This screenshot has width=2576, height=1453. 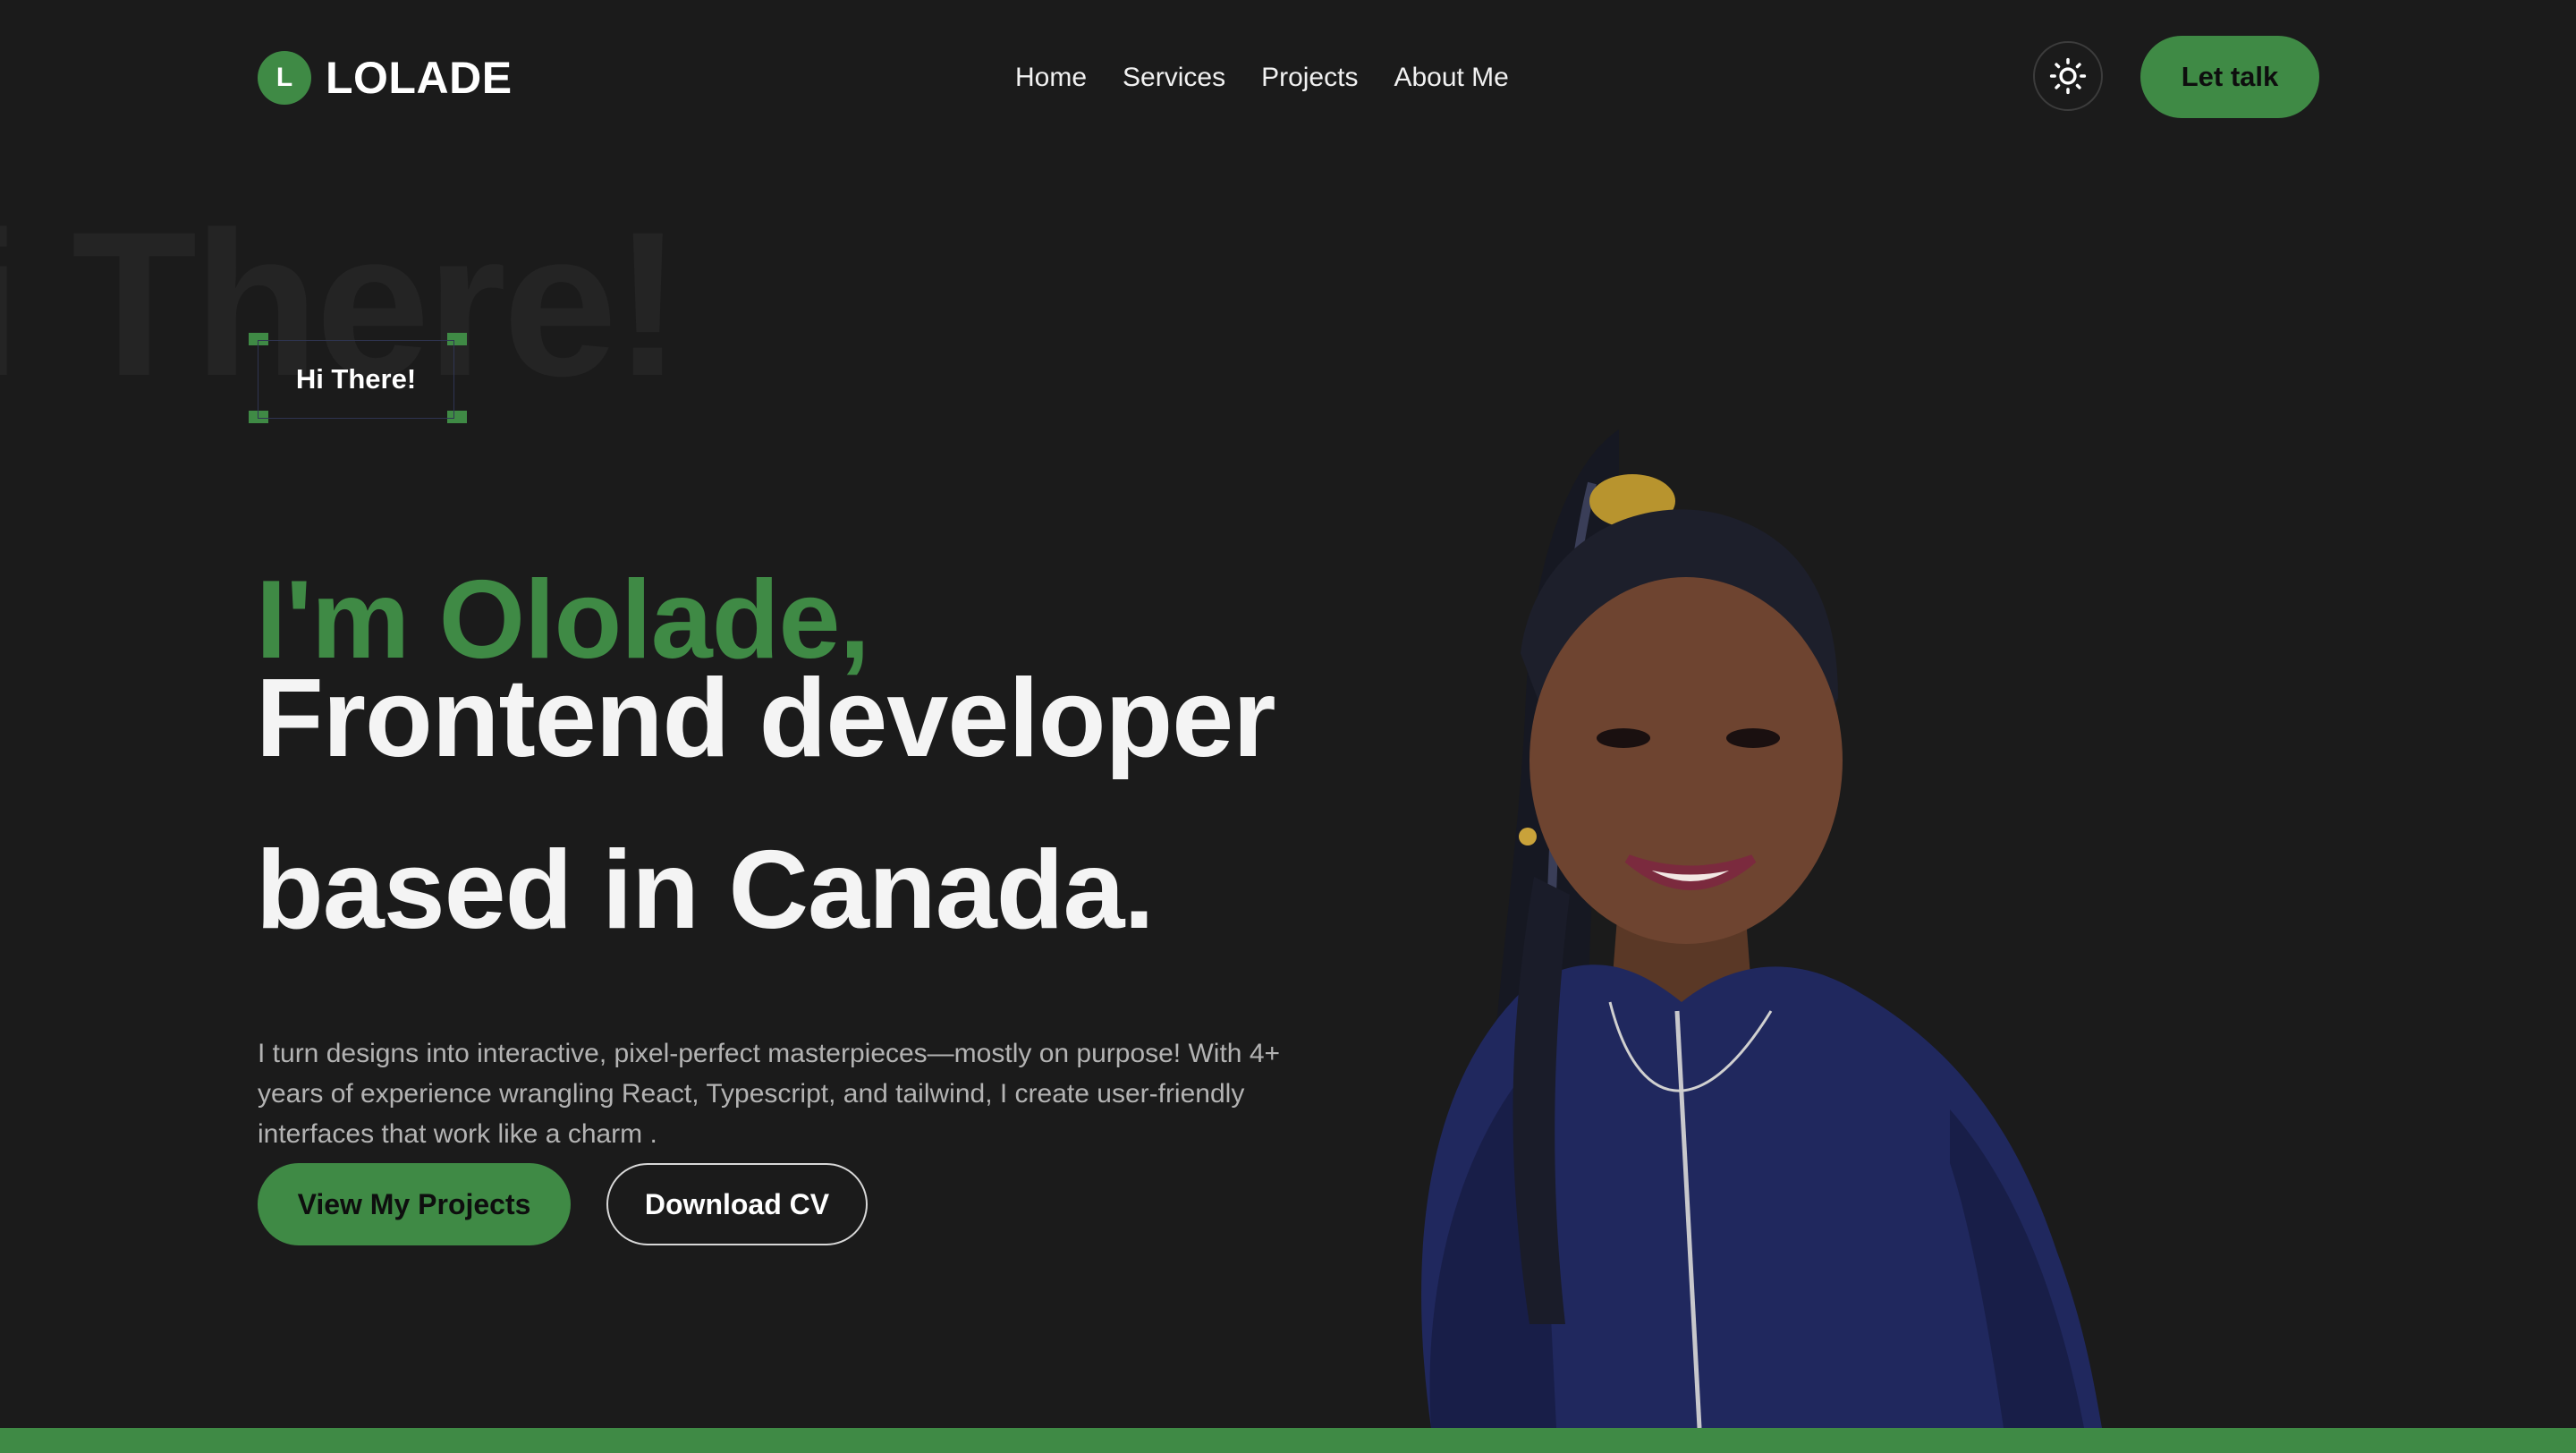 What do you see at coordinates (419, 78) in the screenshot?
I see `logo-text: LOLADE` at bounding box center [419, 78].